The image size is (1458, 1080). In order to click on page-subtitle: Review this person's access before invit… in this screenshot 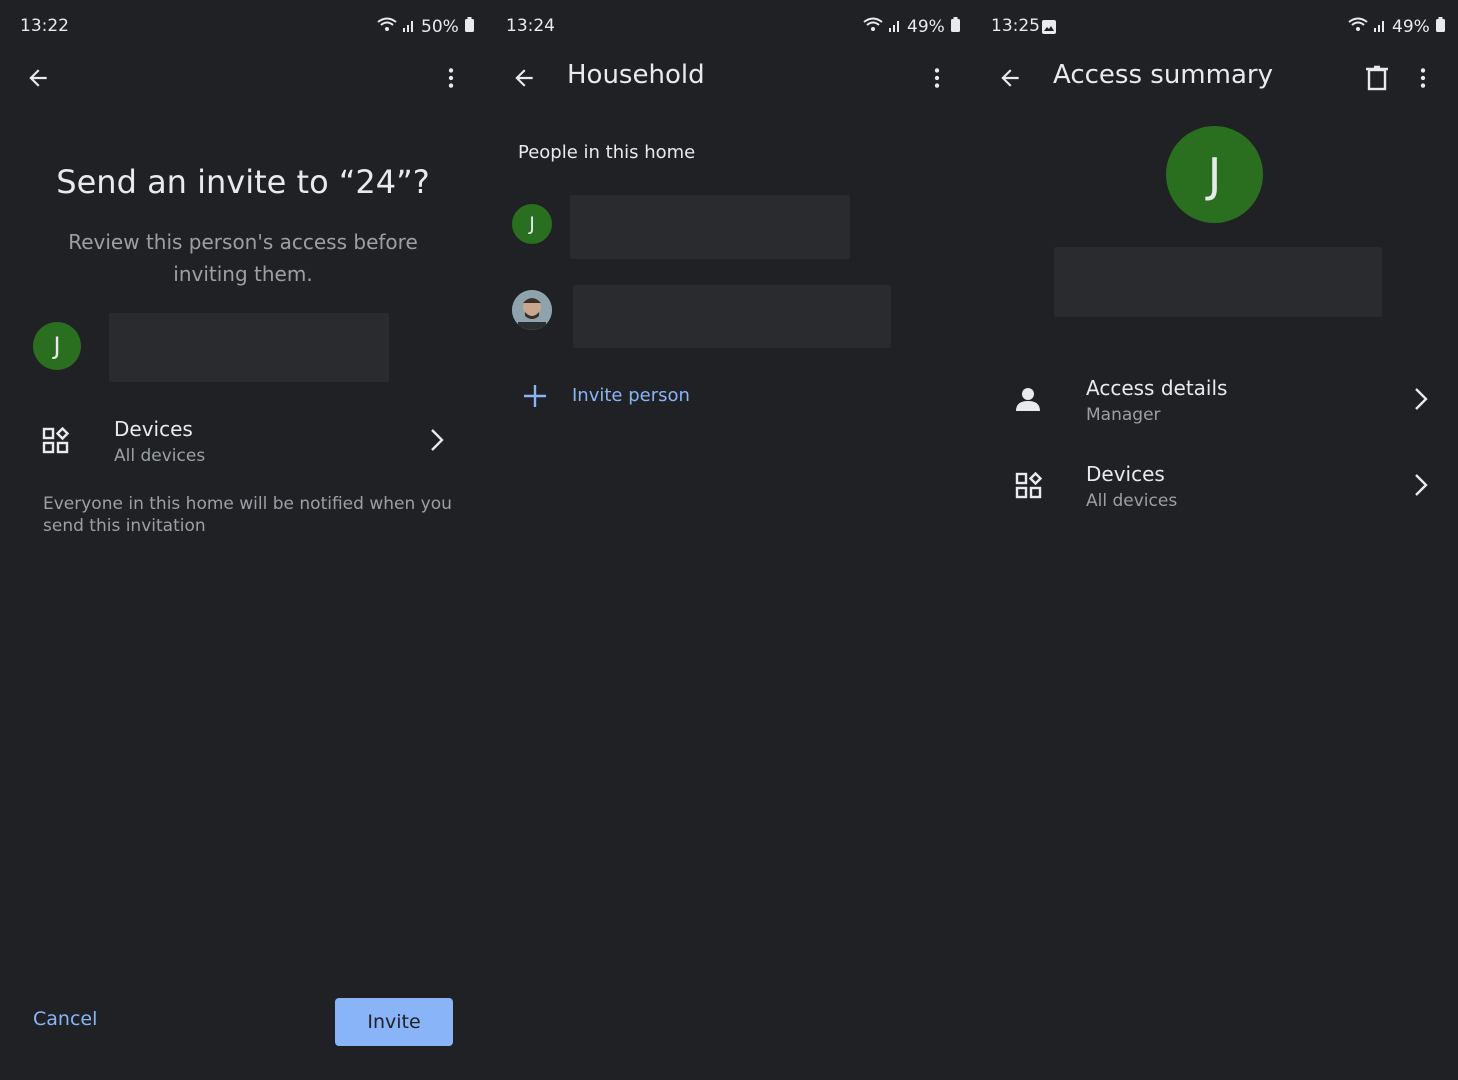, I will do `click(243, 258)`.